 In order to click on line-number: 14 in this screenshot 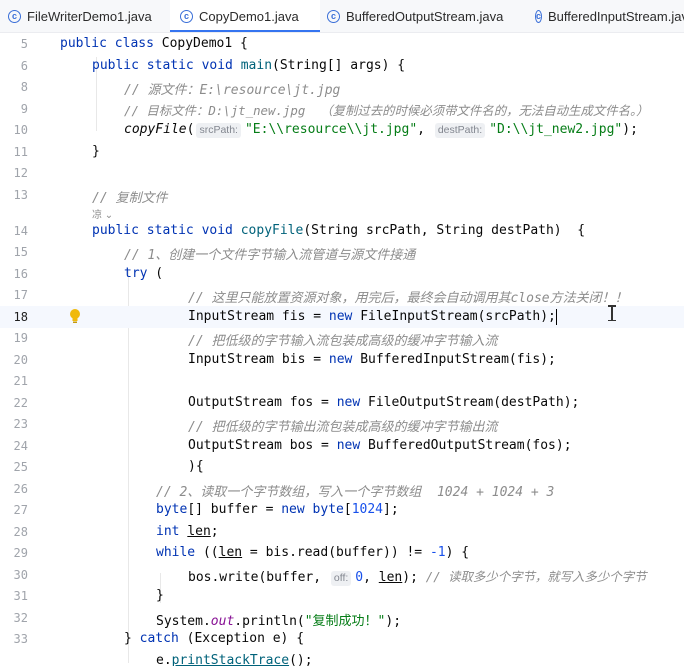, I will do `click(20, 231)`.